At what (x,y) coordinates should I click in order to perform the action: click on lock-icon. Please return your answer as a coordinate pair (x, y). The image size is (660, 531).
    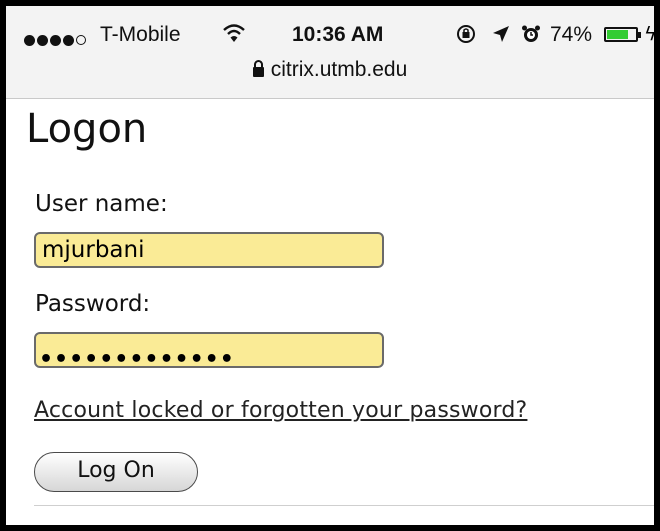
    Looking at the image, I should click on (258, 68).